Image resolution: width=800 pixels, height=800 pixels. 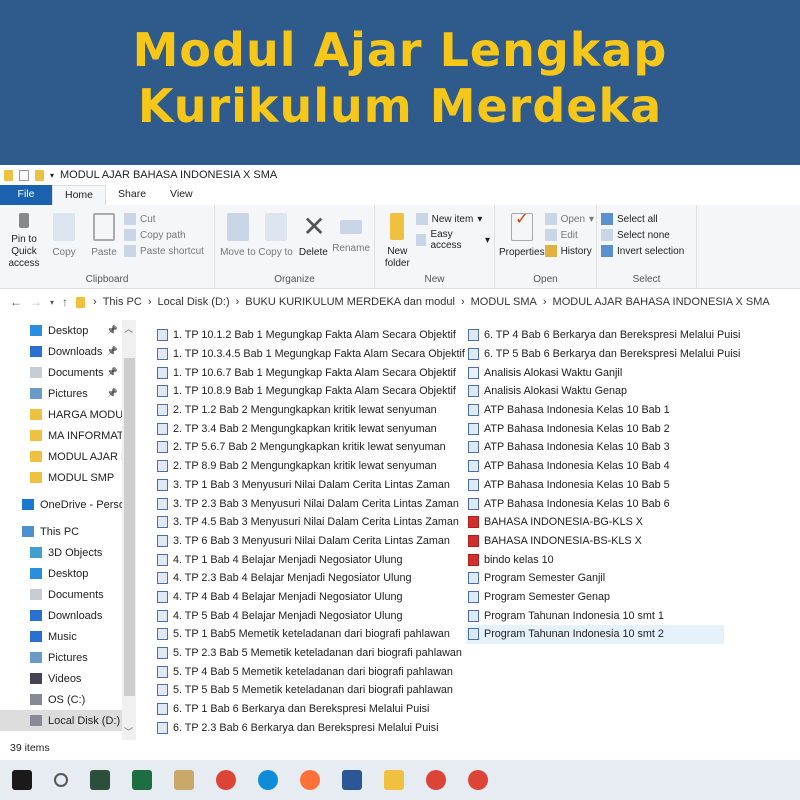 I want to click on nav-item: Documents, so click(x=61, y=594).